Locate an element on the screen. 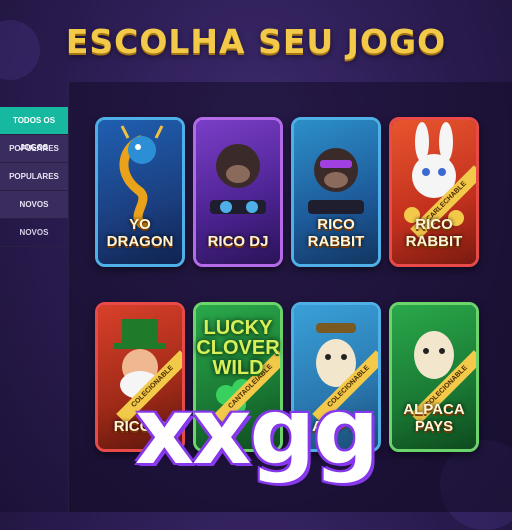 The image size is (512, 530). lucky-clover-title: LUCKY CLOVER WILD is located at coordinates (238, 348).